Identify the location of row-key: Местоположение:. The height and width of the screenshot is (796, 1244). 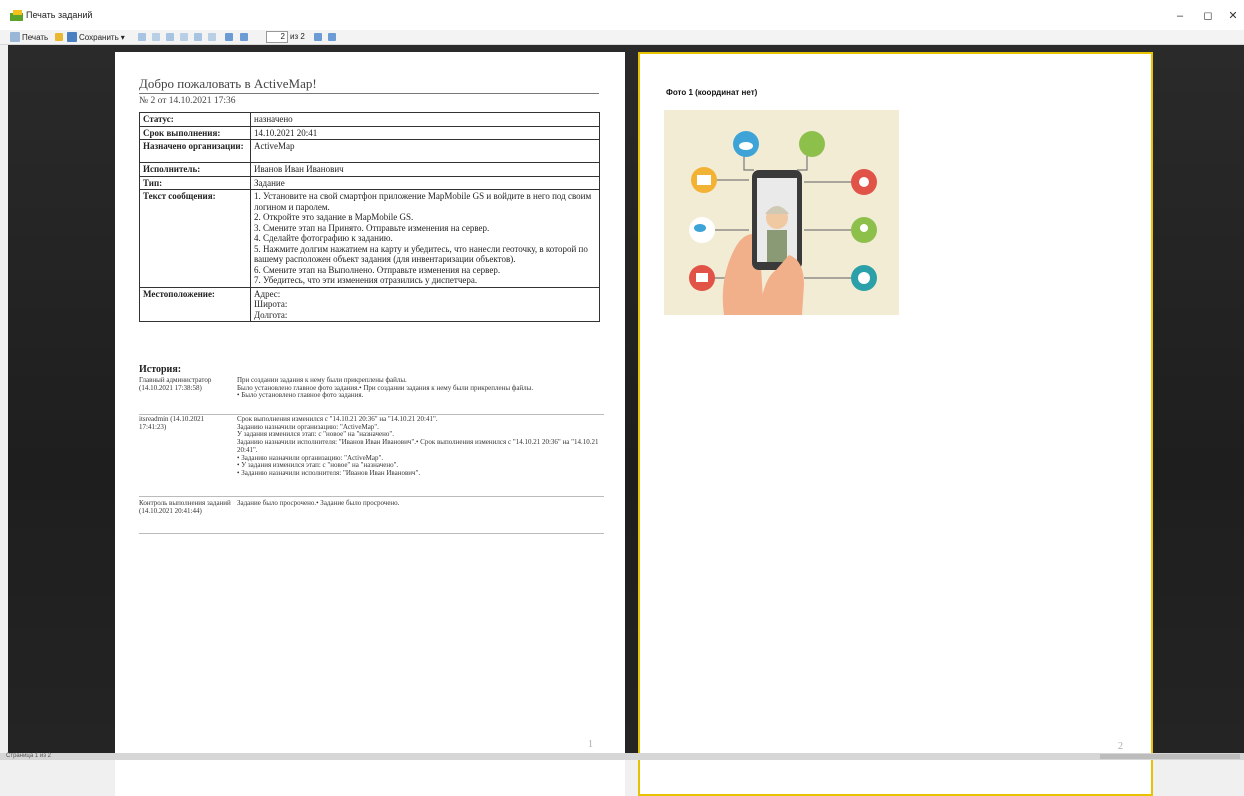
(195, 304).